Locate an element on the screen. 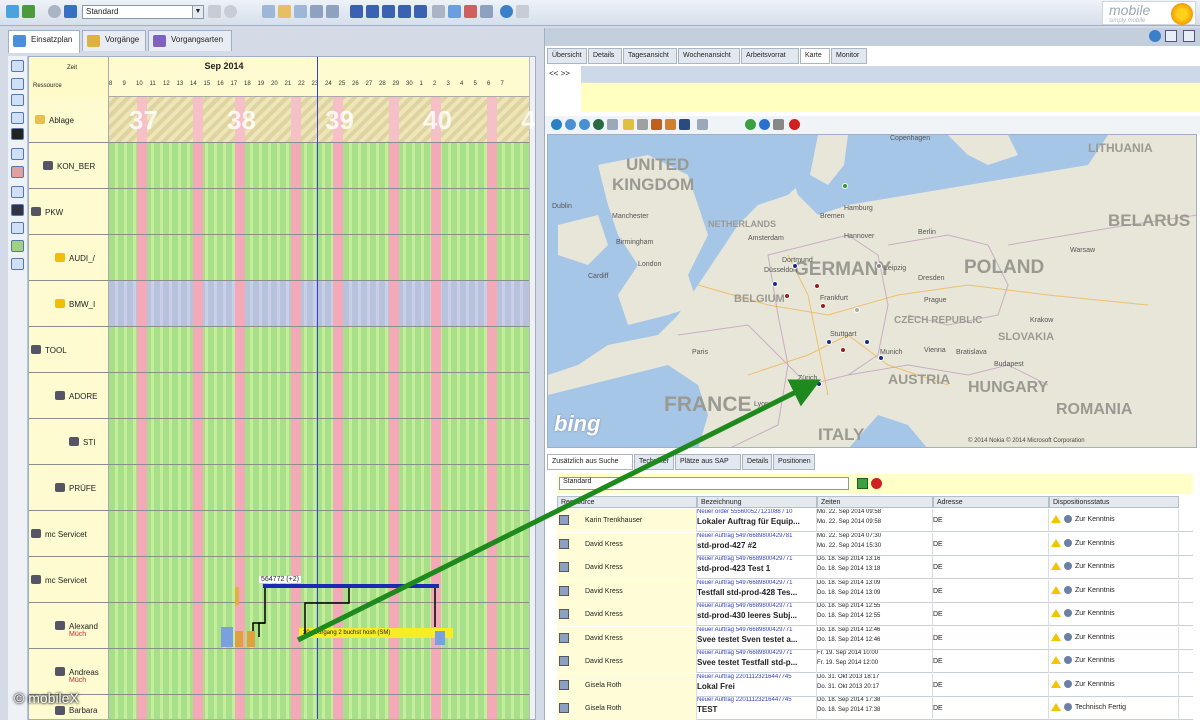 This screenshot has width=1200, height=720. tab-wochenansicht: Wochenansicht is located at coordinates (709, 56).